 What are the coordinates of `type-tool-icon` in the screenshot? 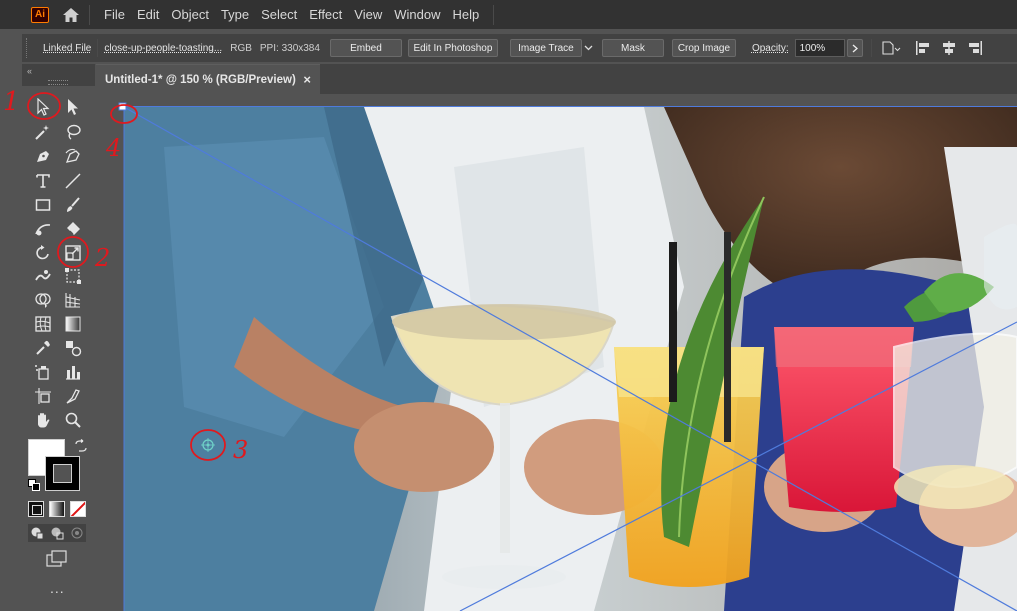 It's located at (43, 181).